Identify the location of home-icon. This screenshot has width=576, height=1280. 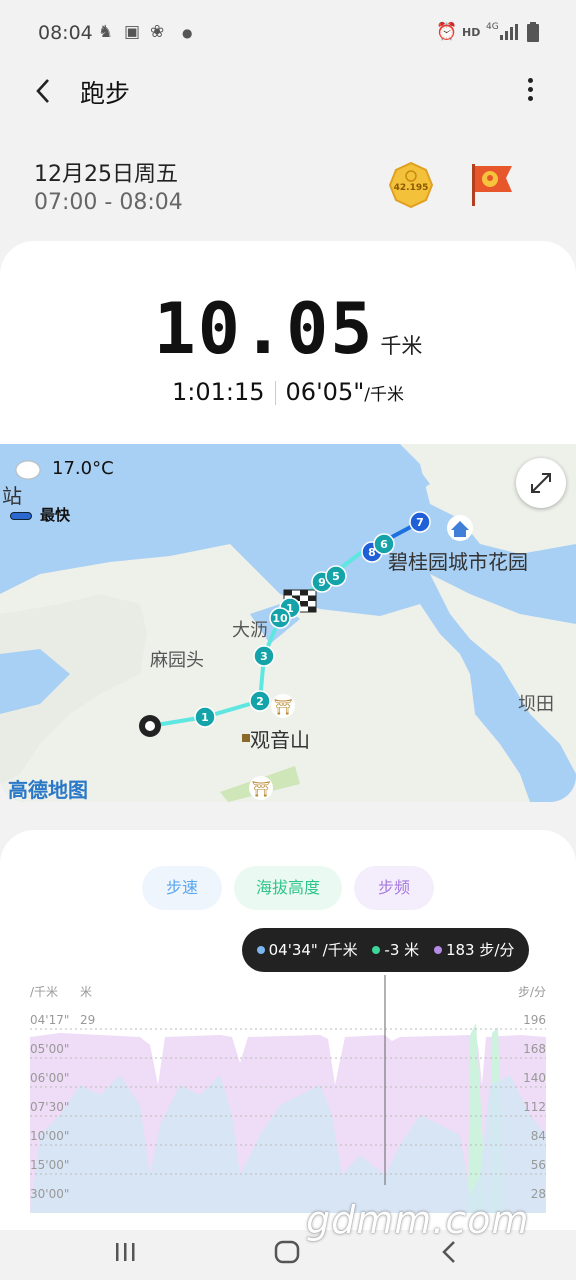
(287, 1252).